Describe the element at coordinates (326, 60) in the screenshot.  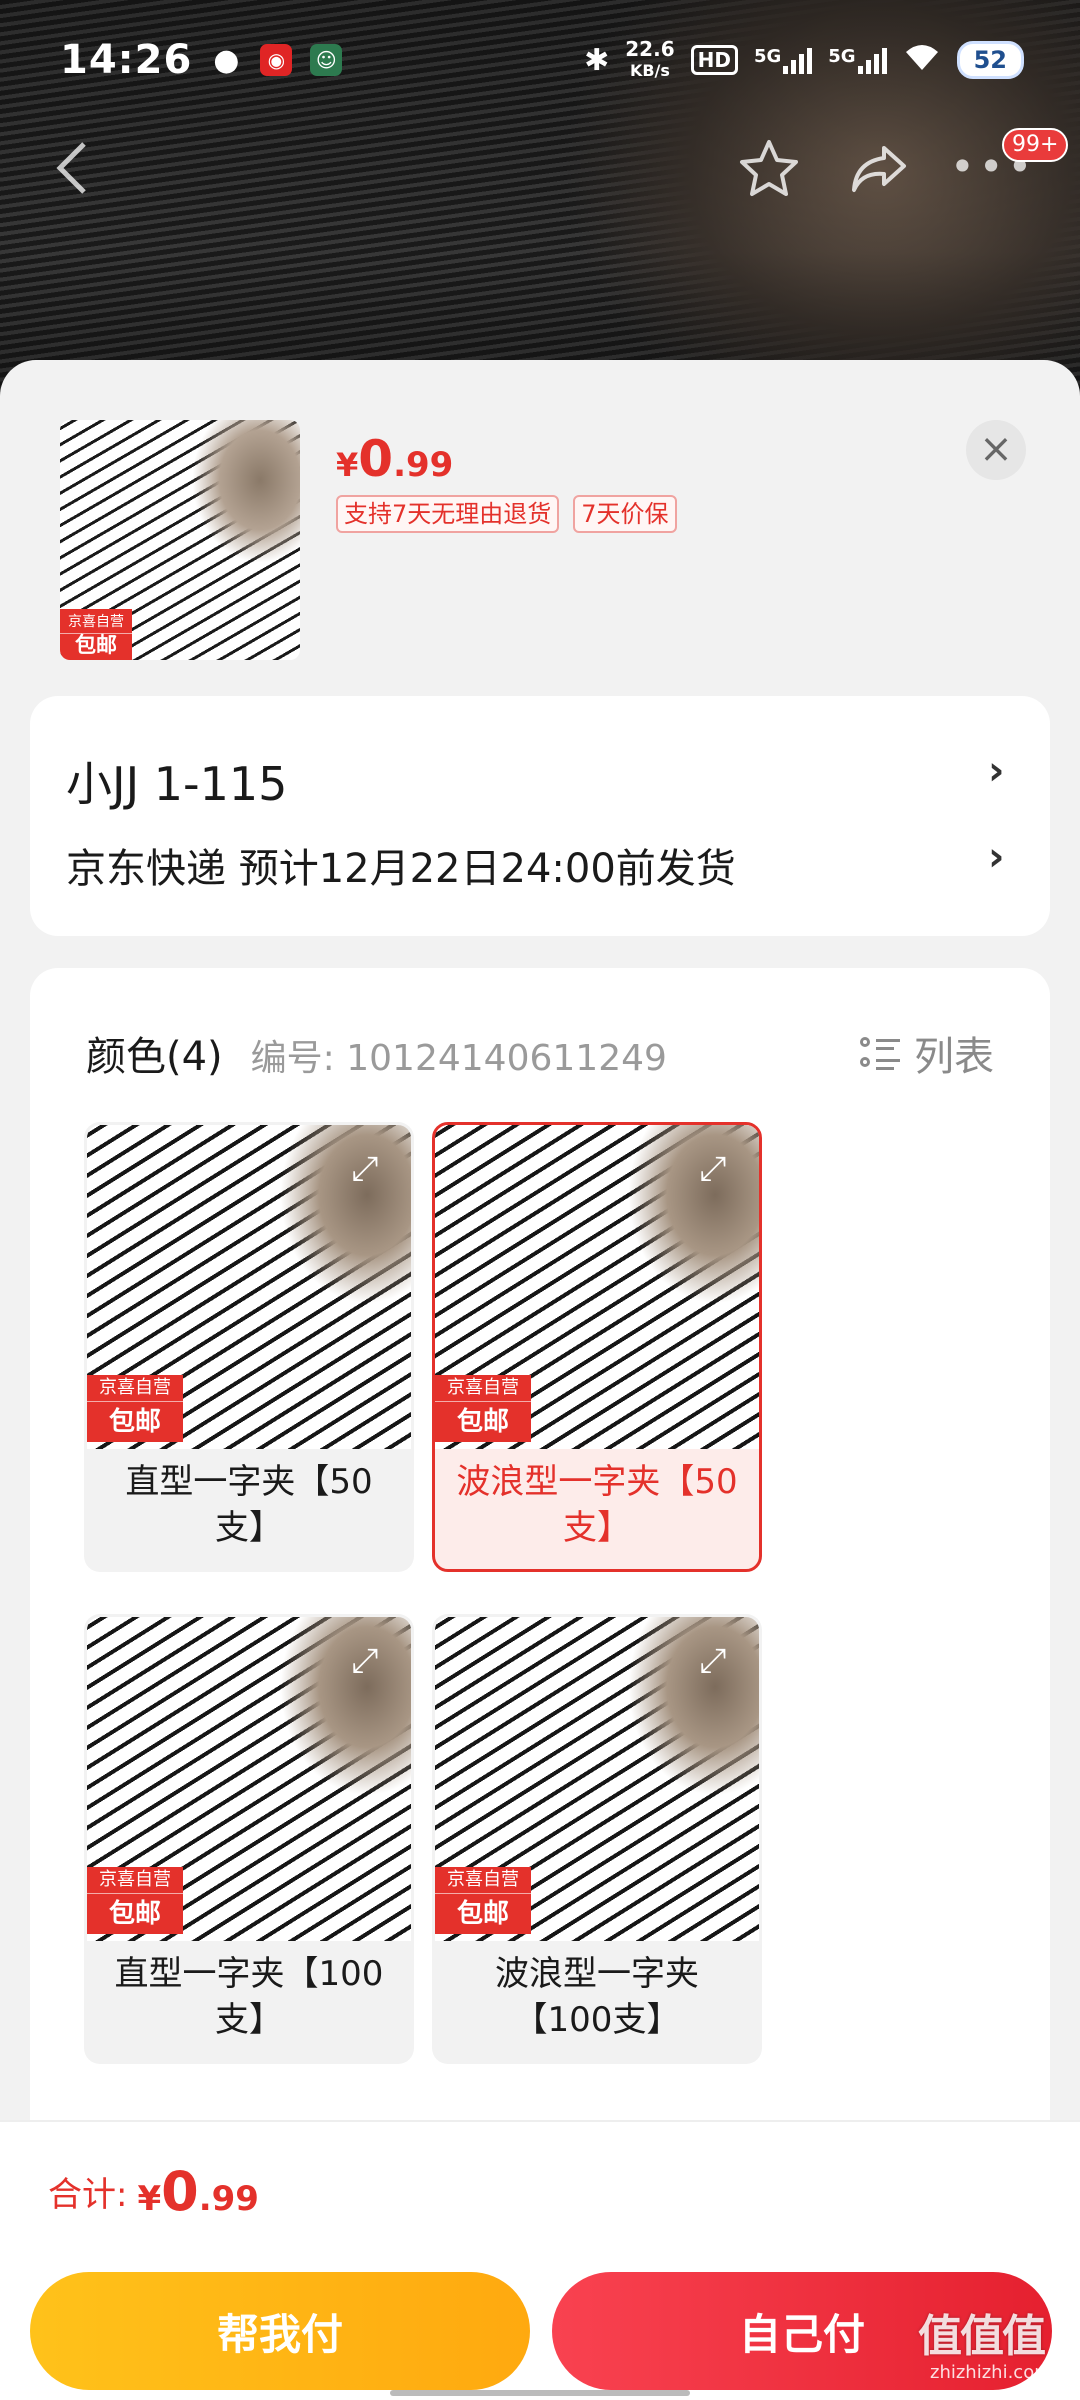
I see `app-notification-icon: ☺` at that location.